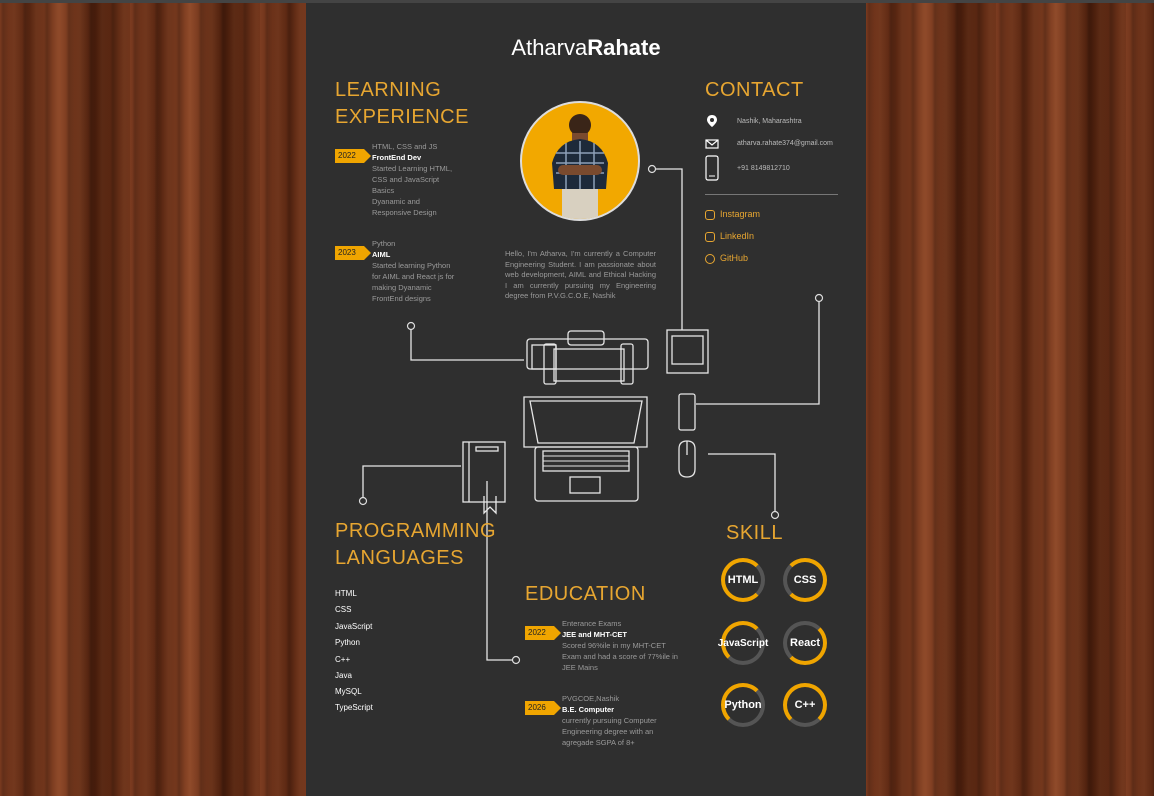 Image resolution: width=1154 pixels, height=796 pixels. What do you see at coordinates (580, 667) in the screenshot?
I see `education-desc-line: JEE Mains` at bounding box center [580, 667].